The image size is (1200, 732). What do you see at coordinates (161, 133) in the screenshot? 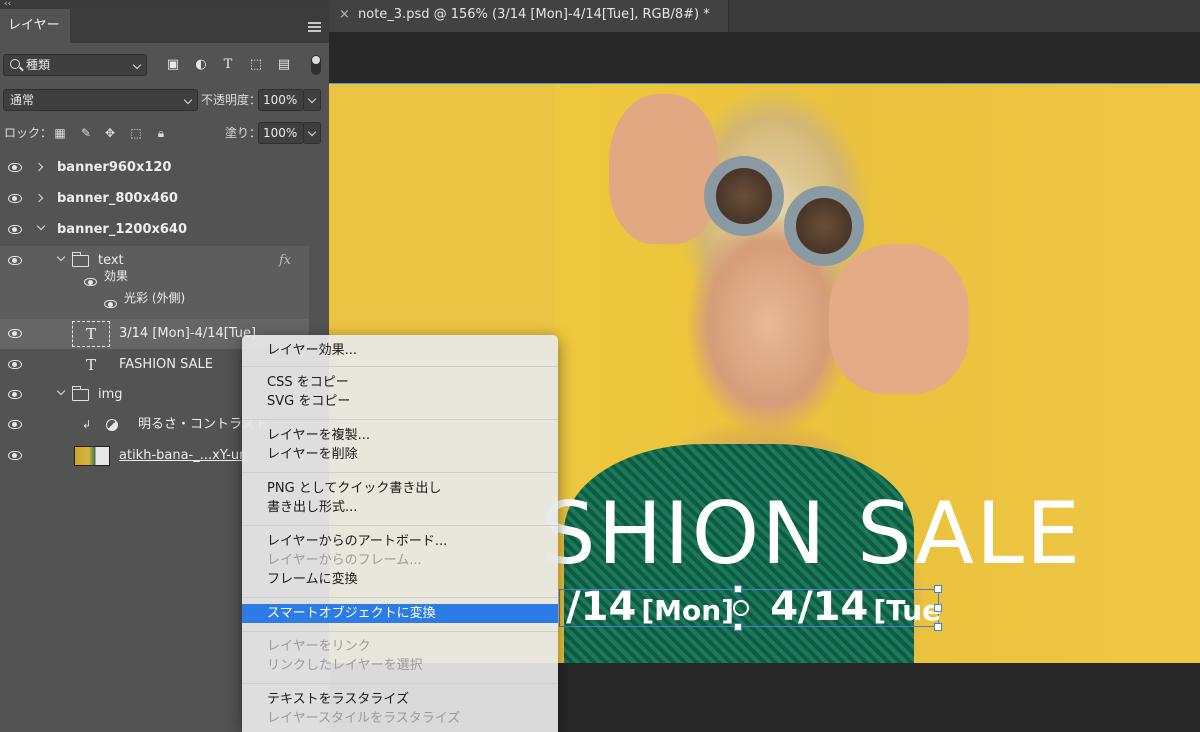
I see `lock-all-icon: 🔒︎` at bounding box center [161, 133].